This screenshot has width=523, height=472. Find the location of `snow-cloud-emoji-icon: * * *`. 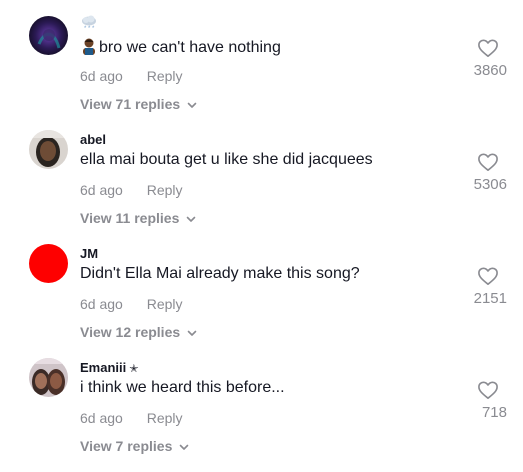

snow-cloud-emoji-icon: * * * is located at coordinates (89, 25).